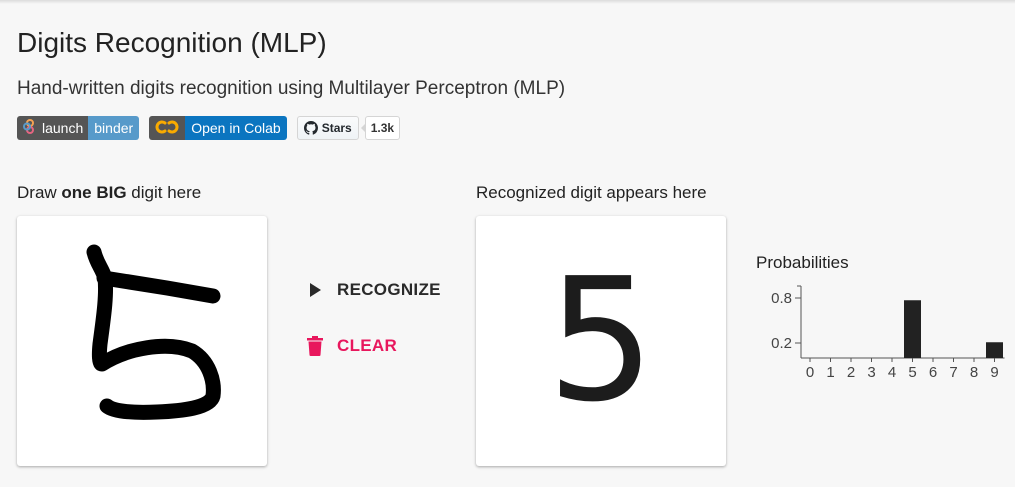  Describe the element at coordinates (310, 128) in the screenshot. I see `github-logo-icon` at that location.